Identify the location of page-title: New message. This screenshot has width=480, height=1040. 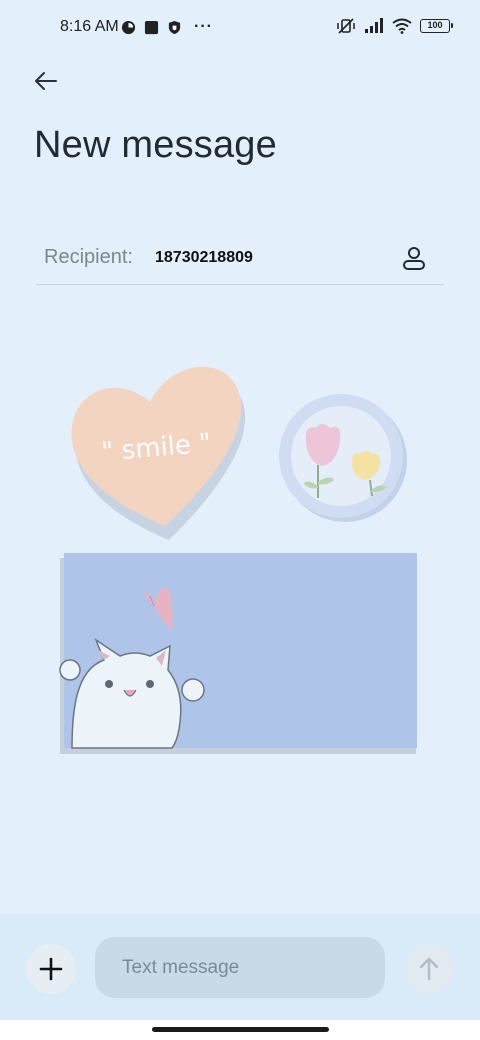
(155, 145).